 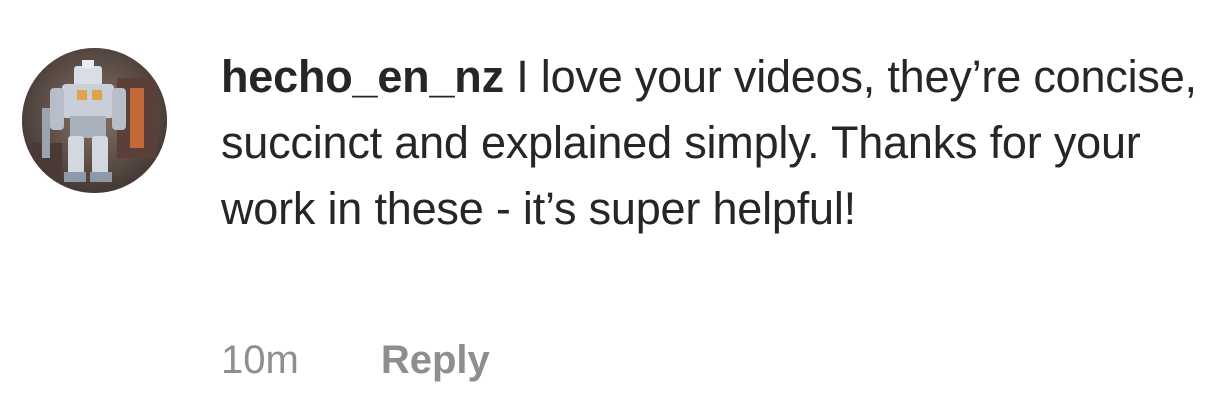 What do you see at coordinates (260, 359) in the screenshot?
I see `timestamp: 10m` at bounding box center [260, 359].